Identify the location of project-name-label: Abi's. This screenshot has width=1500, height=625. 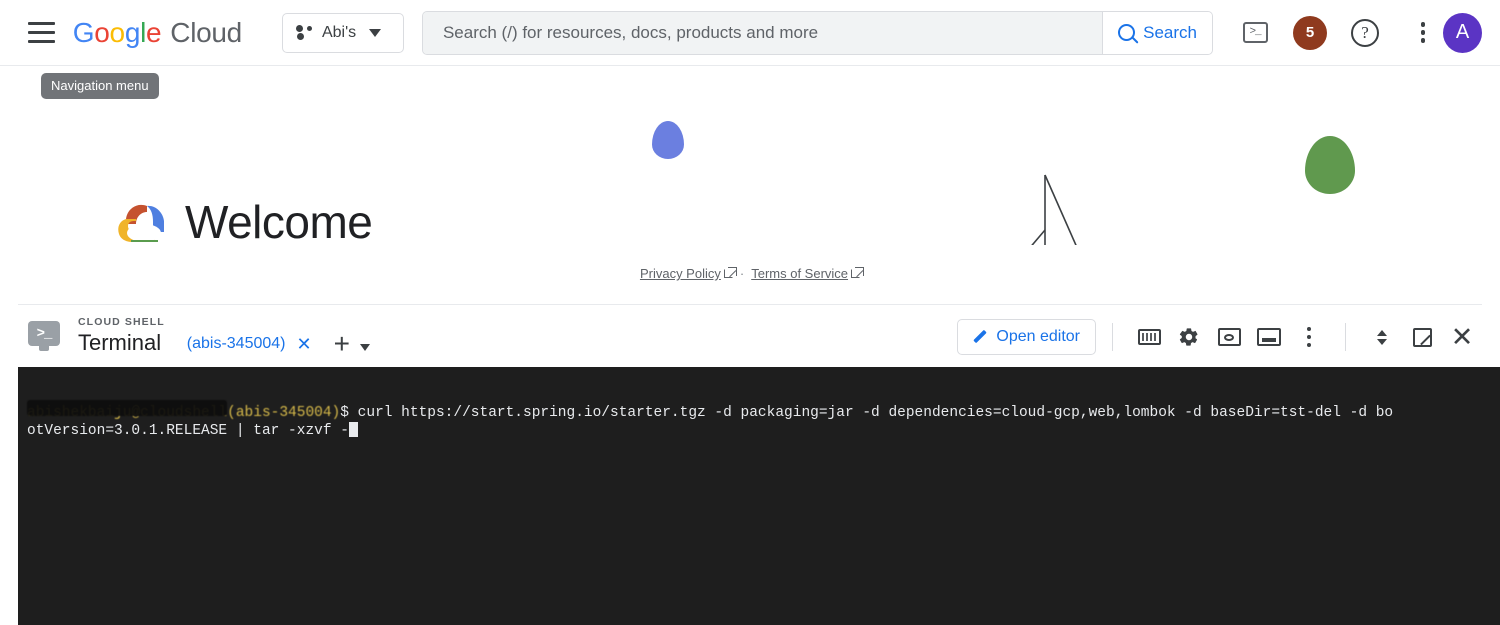
(339, 32).